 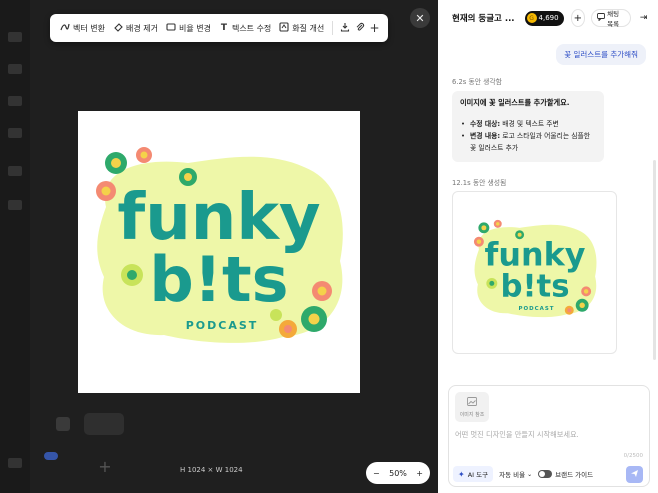 I want to click on funky-bits-logo: funky b!ts PODCAST, so click(x=219, y=245).